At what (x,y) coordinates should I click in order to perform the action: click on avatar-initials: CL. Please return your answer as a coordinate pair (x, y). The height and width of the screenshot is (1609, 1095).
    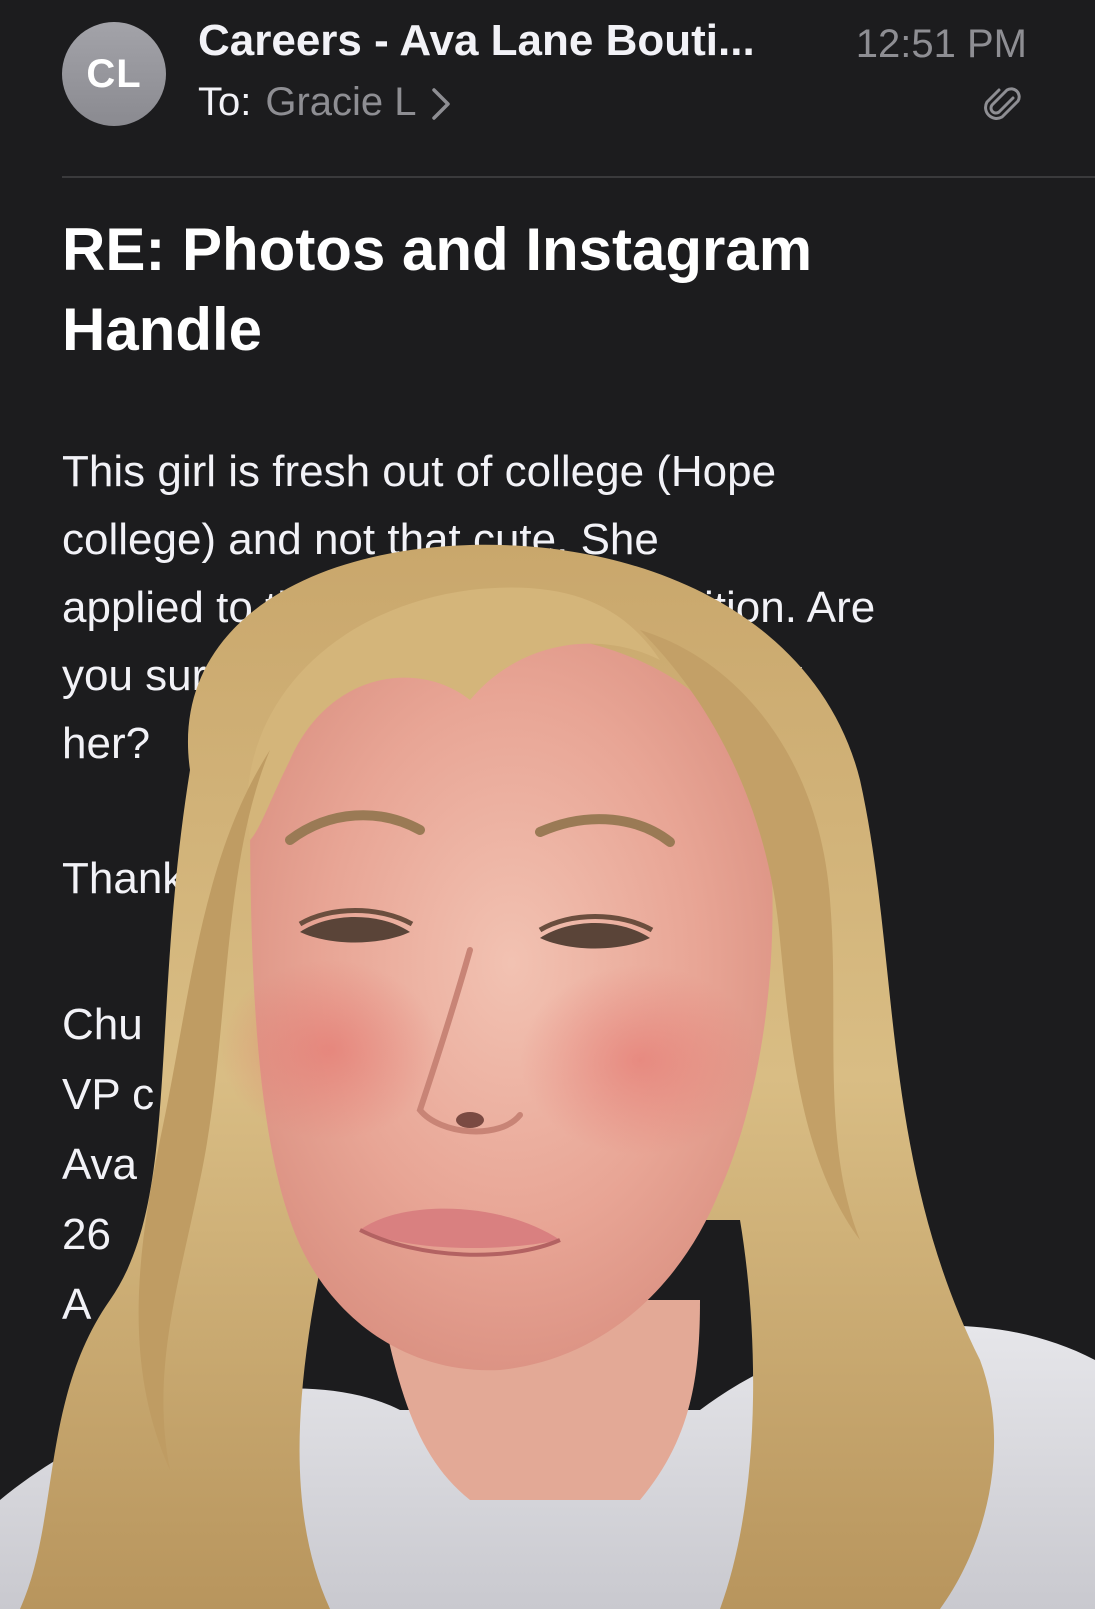
    Looking at the image, I should click on (114, 73).